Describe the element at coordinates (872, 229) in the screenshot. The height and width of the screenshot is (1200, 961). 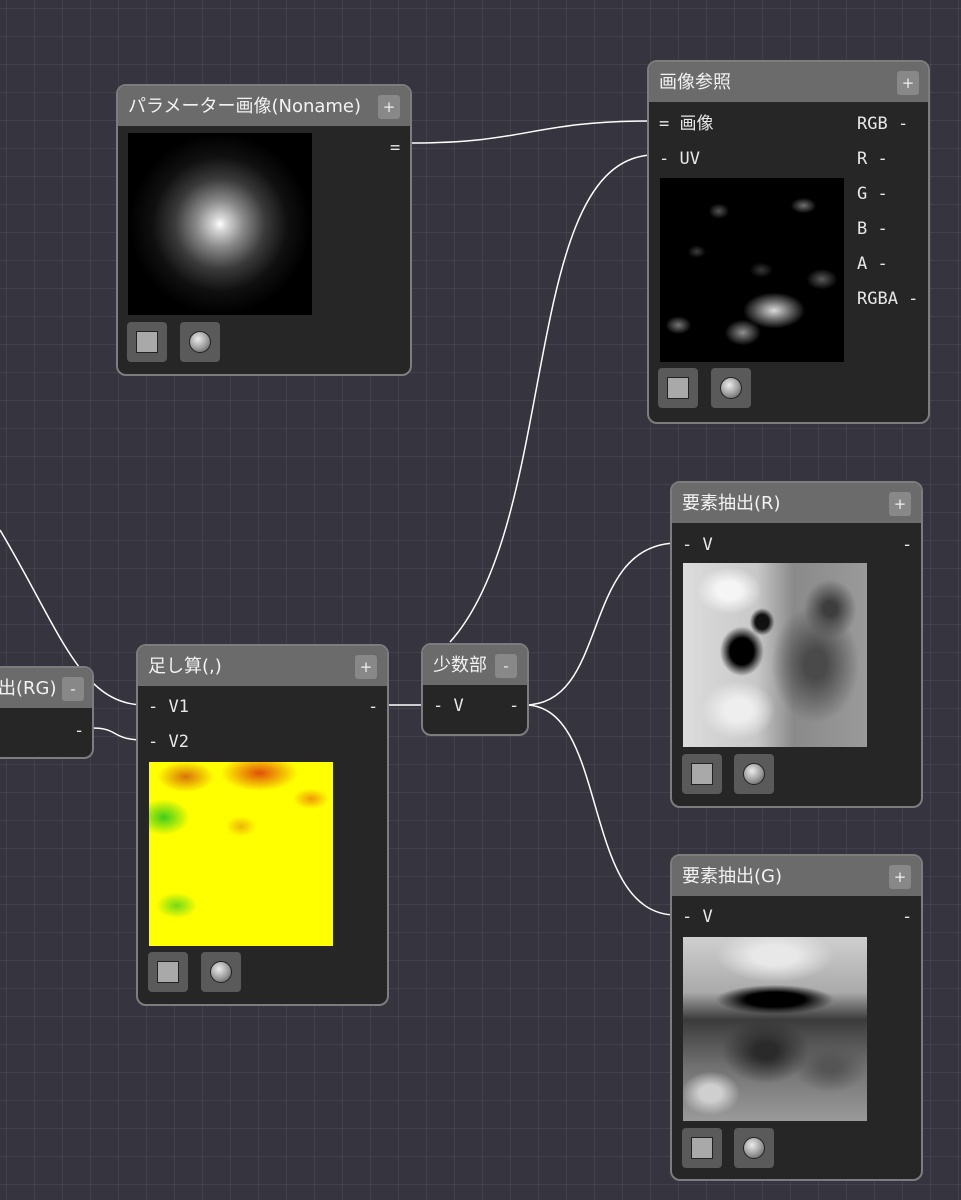
I see `output-port-b: B -` at that location.